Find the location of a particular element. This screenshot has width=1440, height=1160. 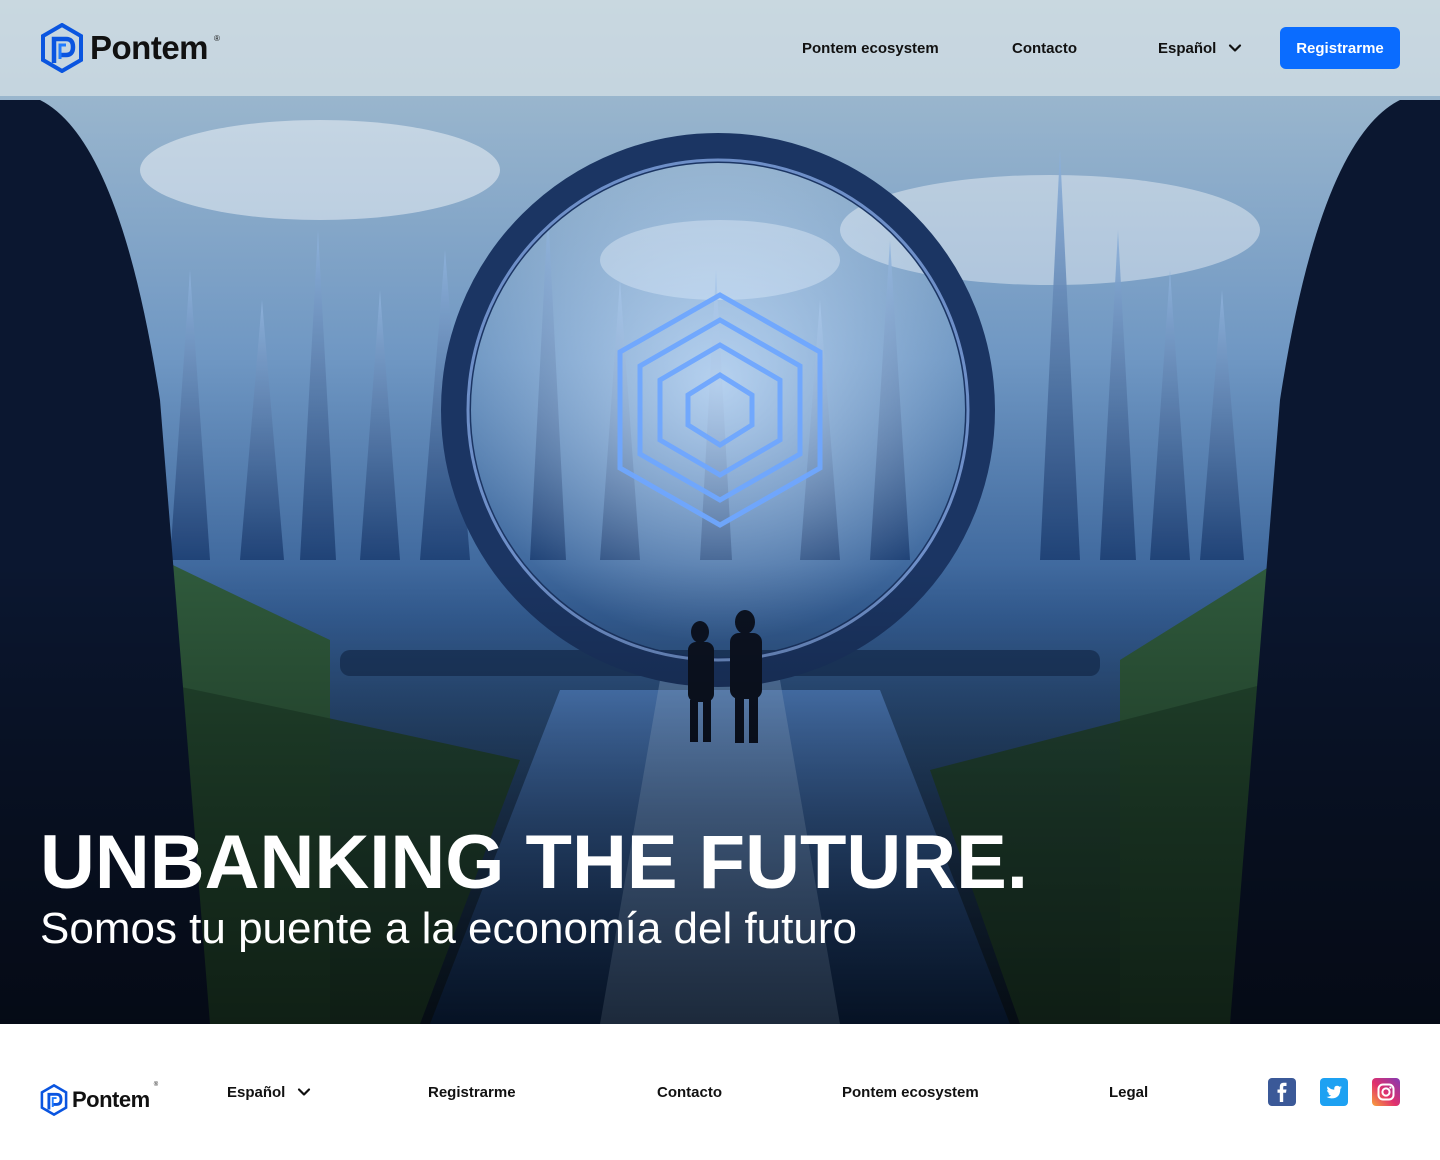

facebook-glyph is located at coordinates (1282, 1092).